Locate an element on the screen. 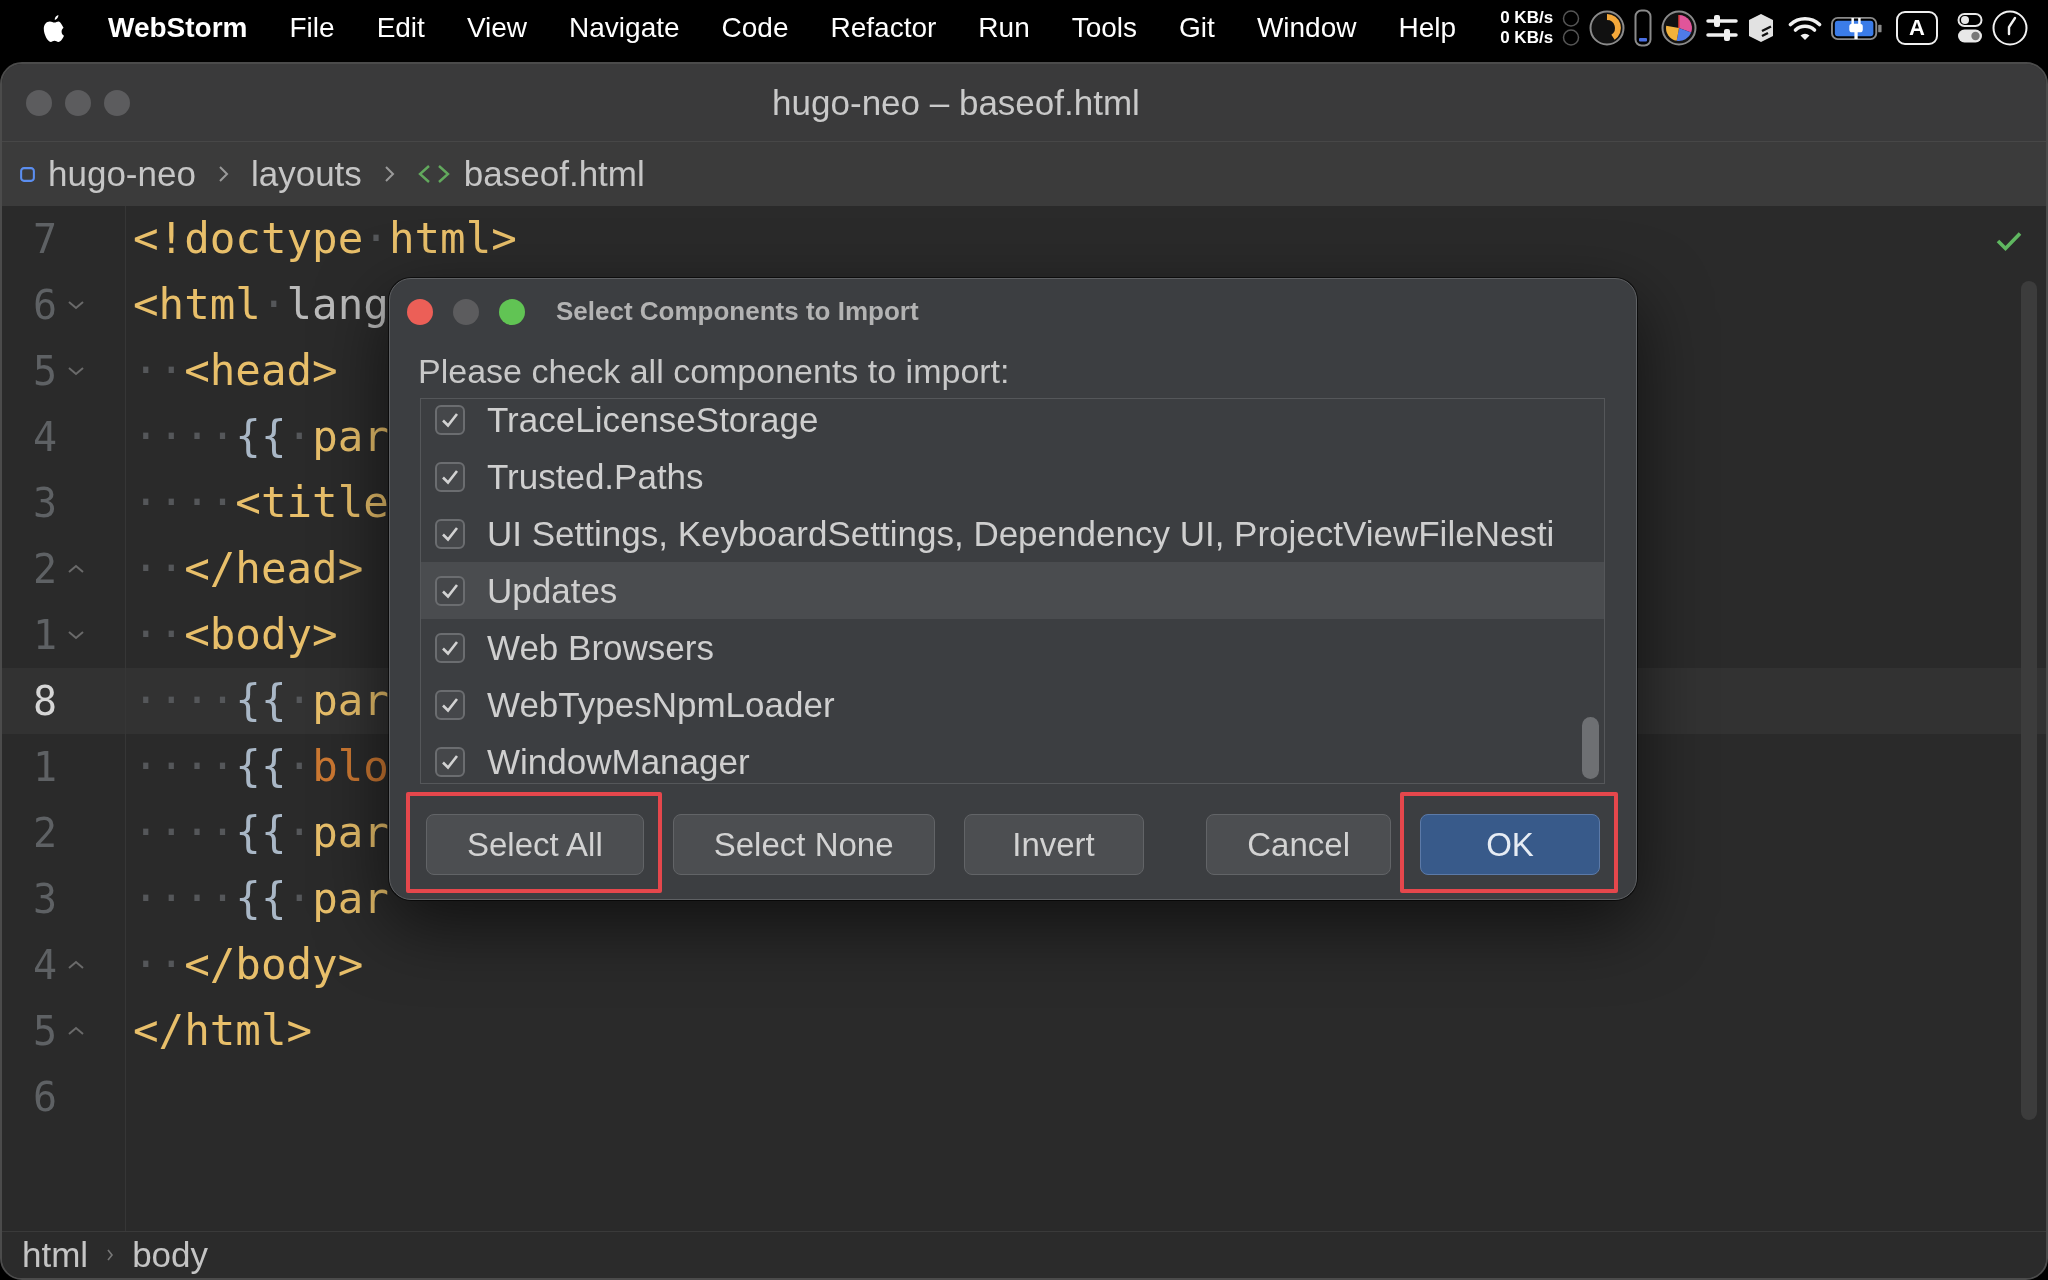 The width and height of the screenshot is (2048, 1280). input-source-menu: A is located at coordinates (1917, 28).